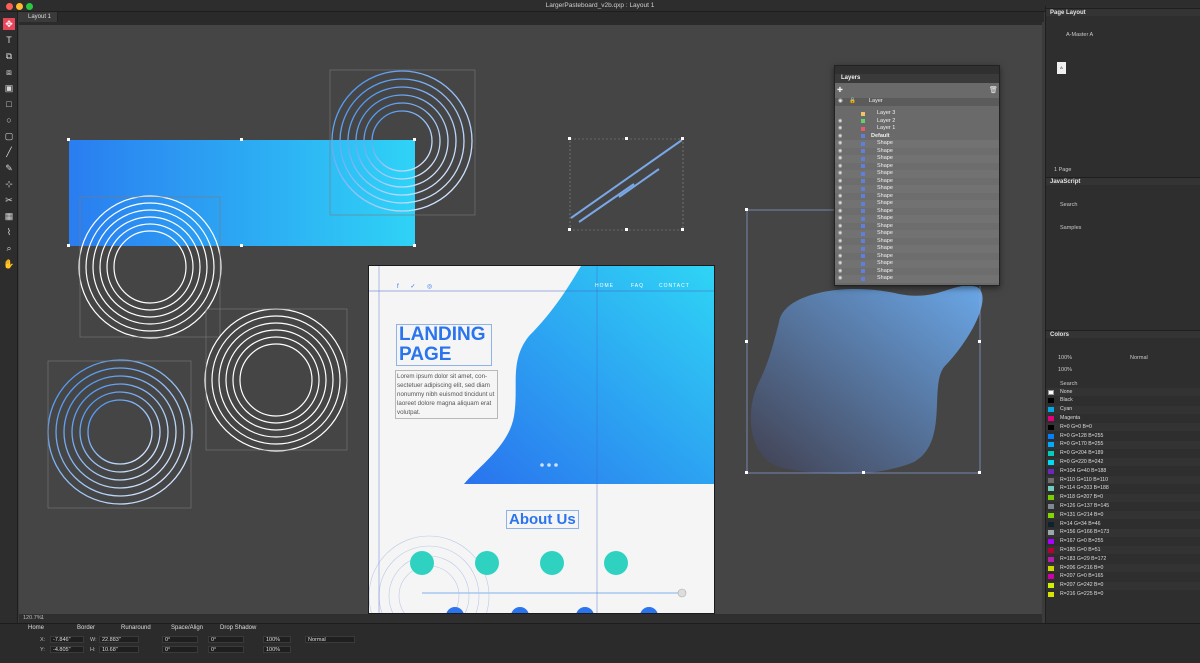 The width and height of the screenshot is (1200, 663). What do you see at coordinates (242, 193) in the screenshot?
I see `gradient-rectangle` at bounding box center [242, 193].